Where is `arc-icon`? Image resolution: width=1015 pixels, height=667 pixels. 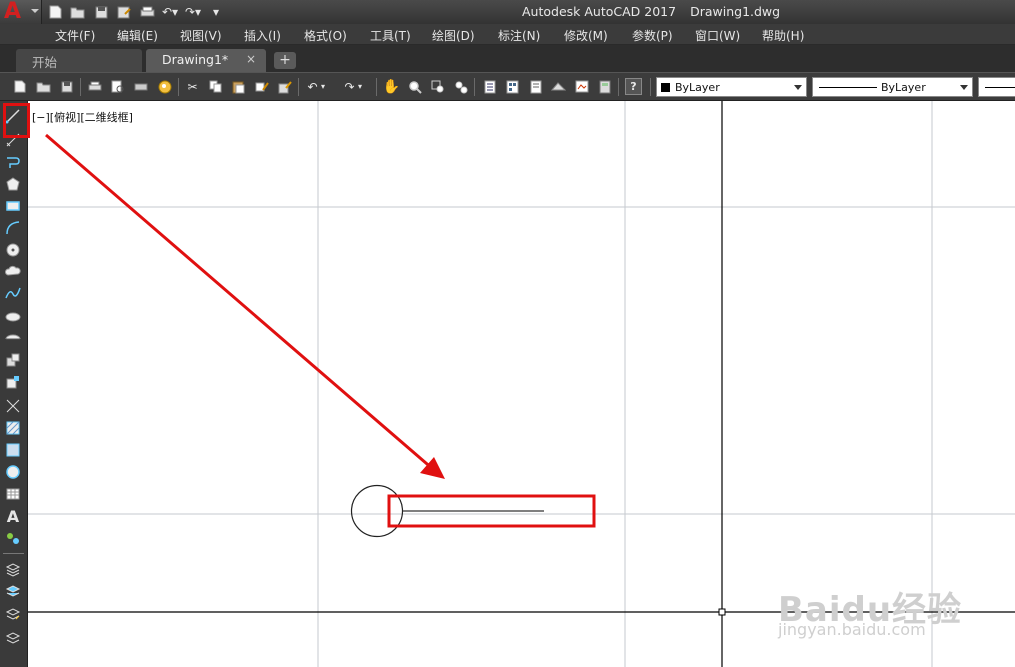
arc-icon is located at coordinates (13, 228).